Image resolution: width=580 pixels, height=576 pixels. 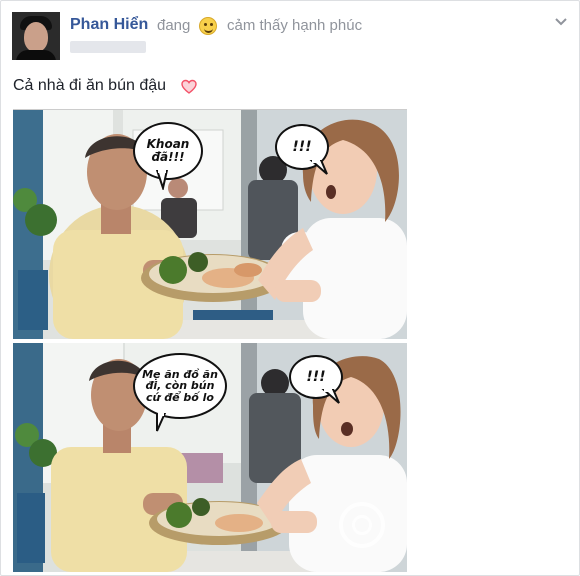 I want to click on woman-bubble-tail, so click(x=318, y=167).